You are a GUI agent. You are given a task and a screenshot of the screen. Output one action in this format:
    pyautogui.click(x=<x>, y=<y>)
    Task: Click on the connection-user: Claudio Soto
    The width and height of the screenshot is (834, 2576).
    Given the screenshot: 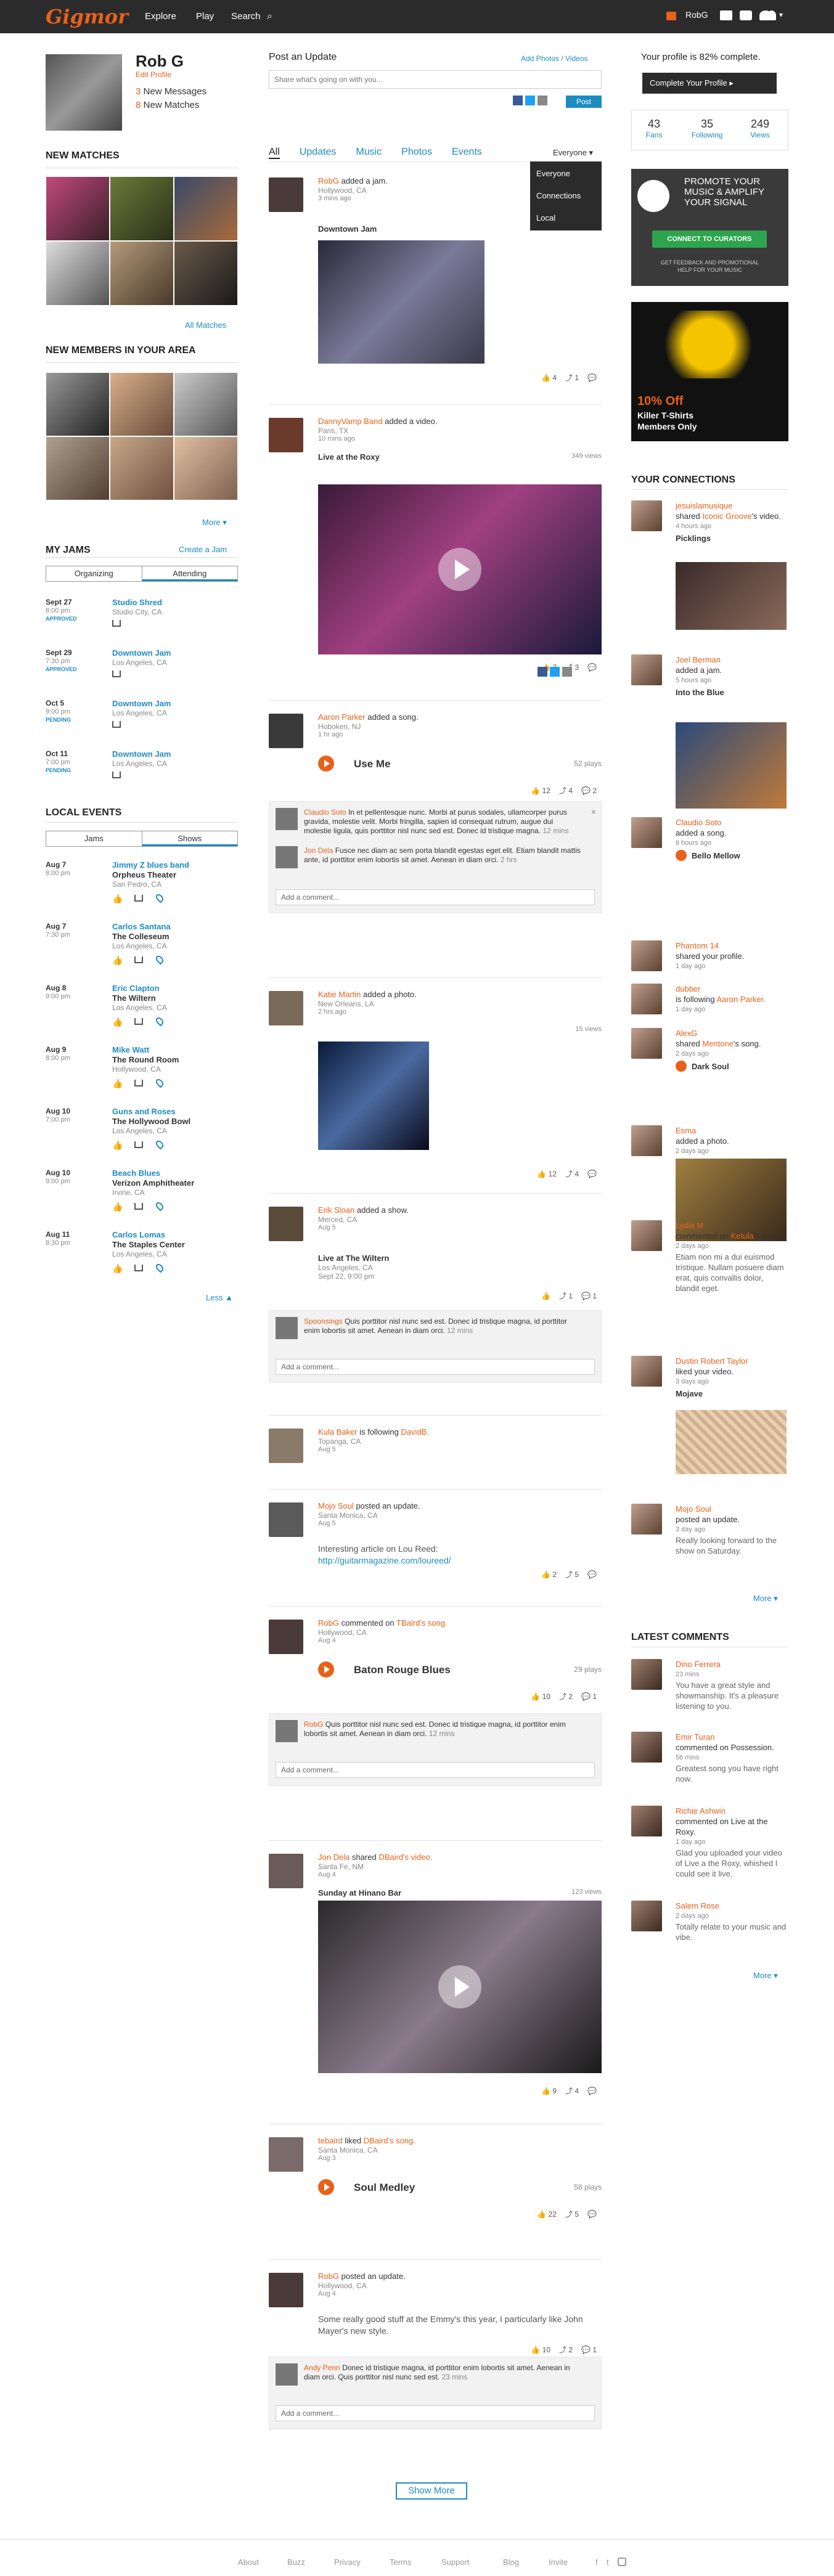 What is the action you would take?
    pyautogui.click(x=731, y=822)
    